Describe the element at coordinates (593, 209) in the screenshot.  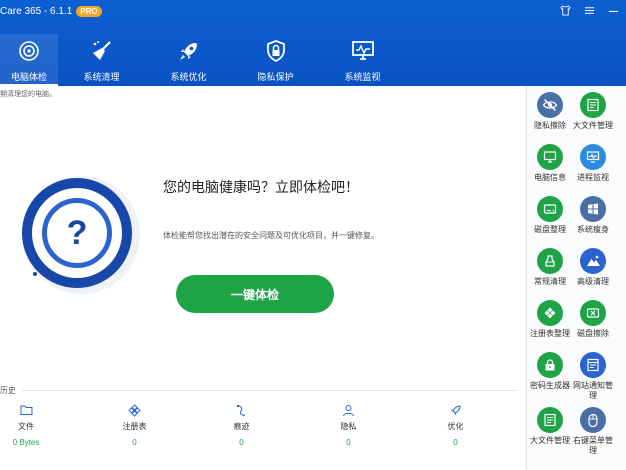
I see `windows-icon` at that location.